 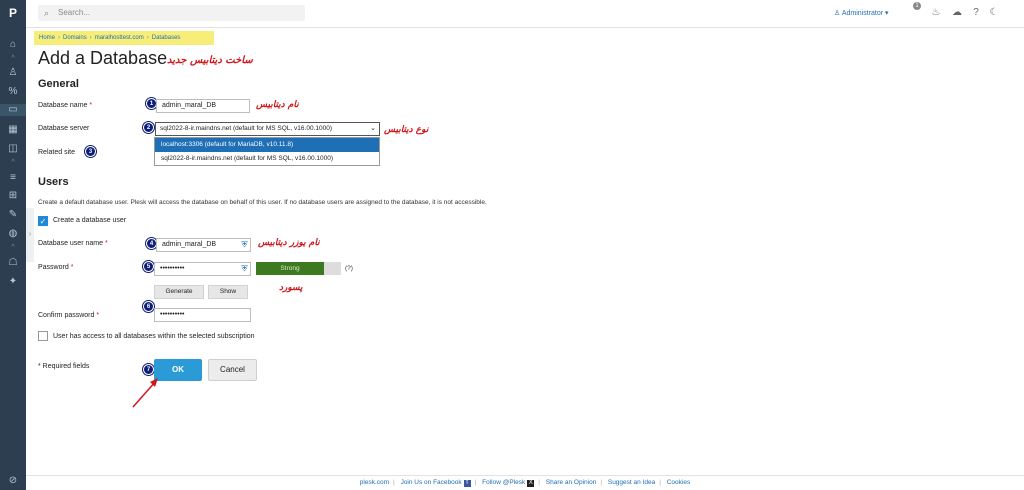 What do you see at coordinates (373, 128) in the screenshot?
I see `chevron-down-icon: ⌄` at bounding box center [373, 128].